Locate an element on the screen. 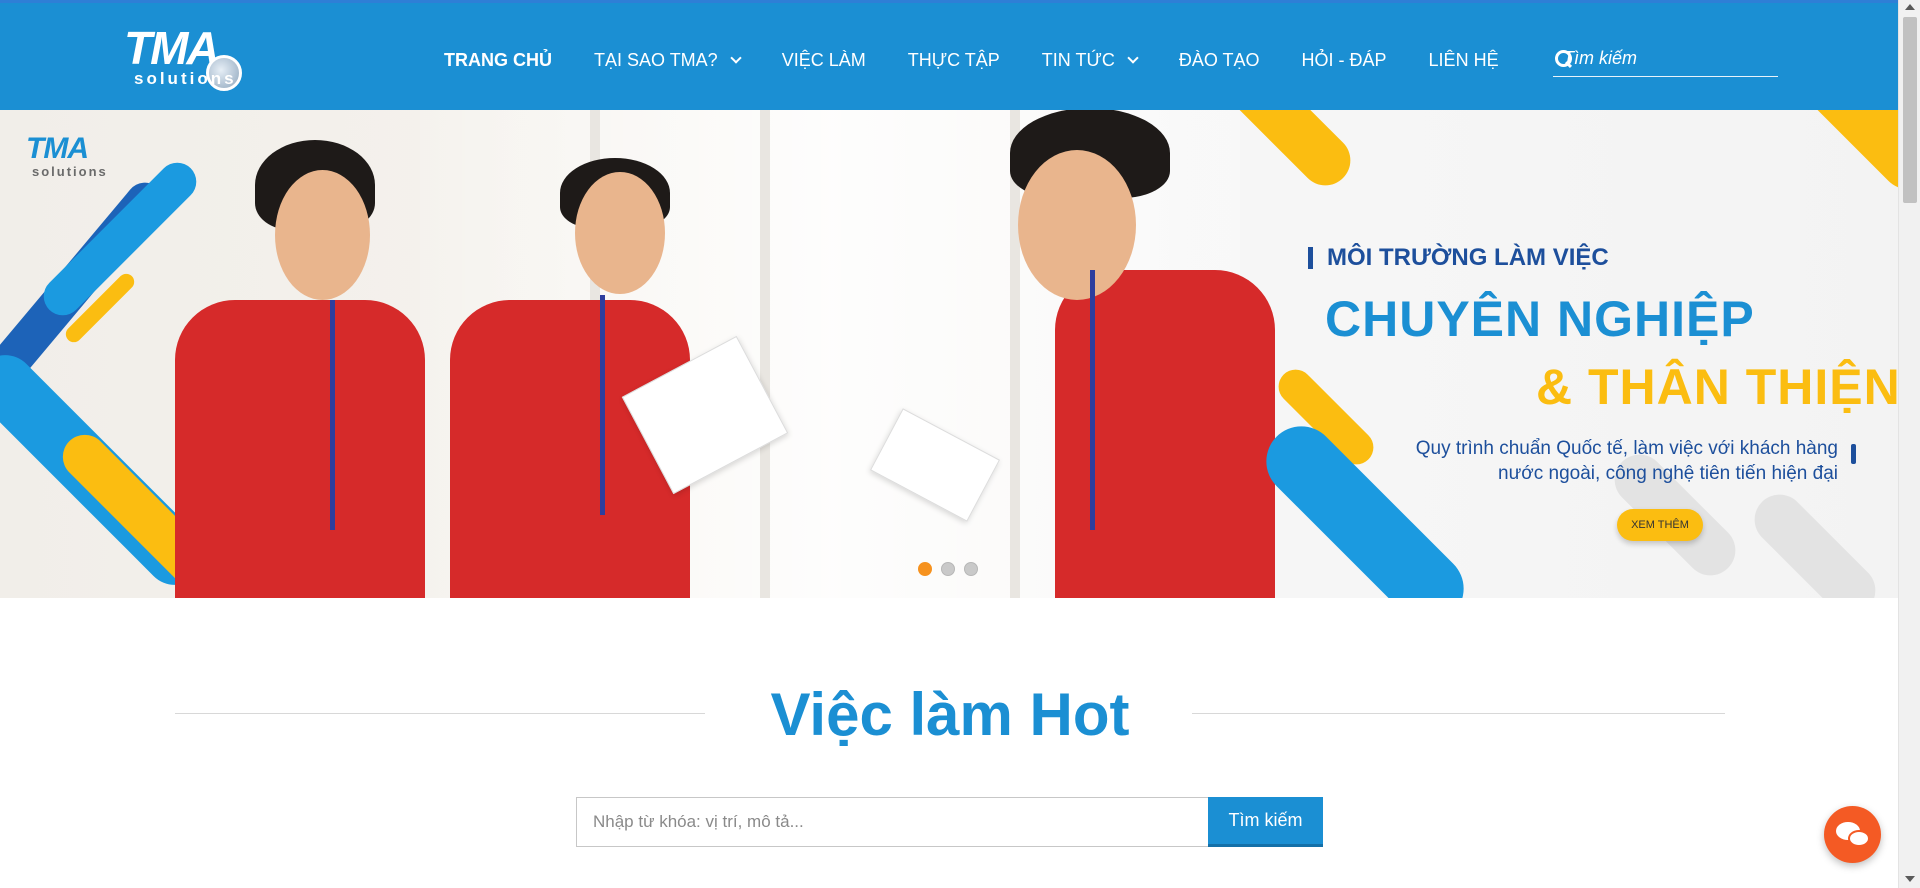  logo-main-text: TMA is located at coordinates (172, 48).